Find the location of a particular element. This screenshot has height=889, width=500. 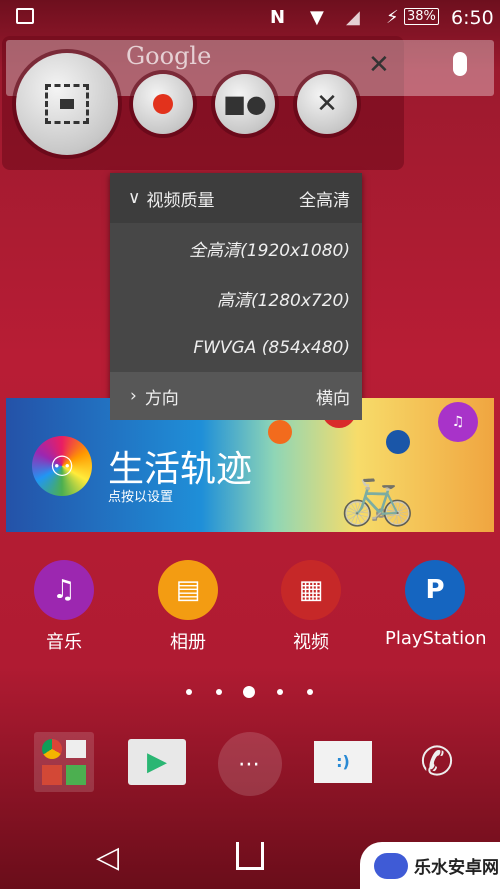

people-bubble-icon is located at coordinates (398, 442).